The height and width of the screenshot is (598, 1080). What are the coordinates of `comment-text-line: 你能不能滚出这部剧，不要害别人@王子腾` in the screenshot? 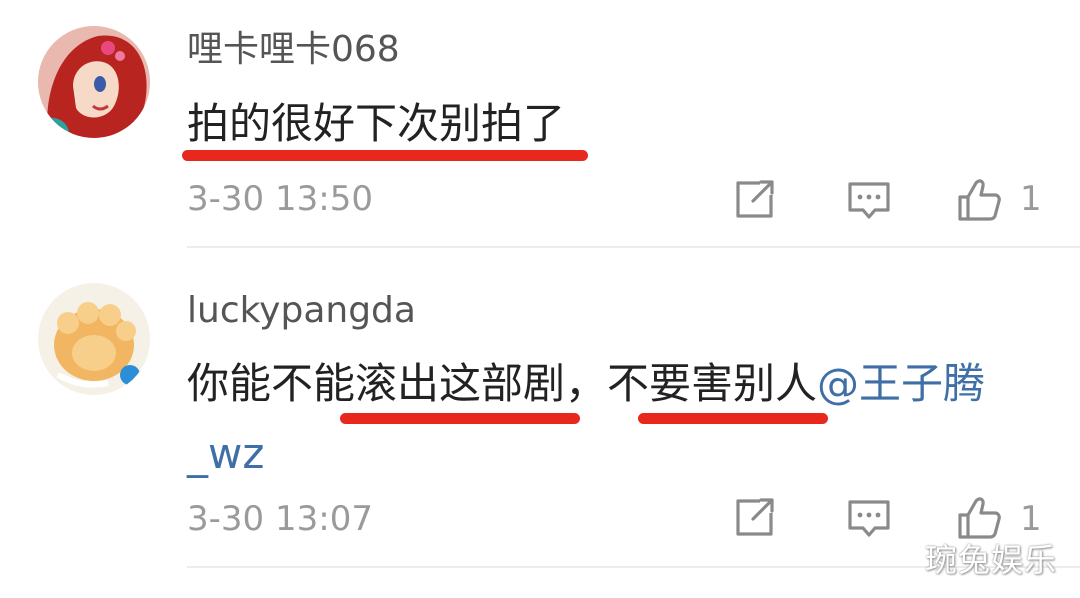 It's located at (586, 384).